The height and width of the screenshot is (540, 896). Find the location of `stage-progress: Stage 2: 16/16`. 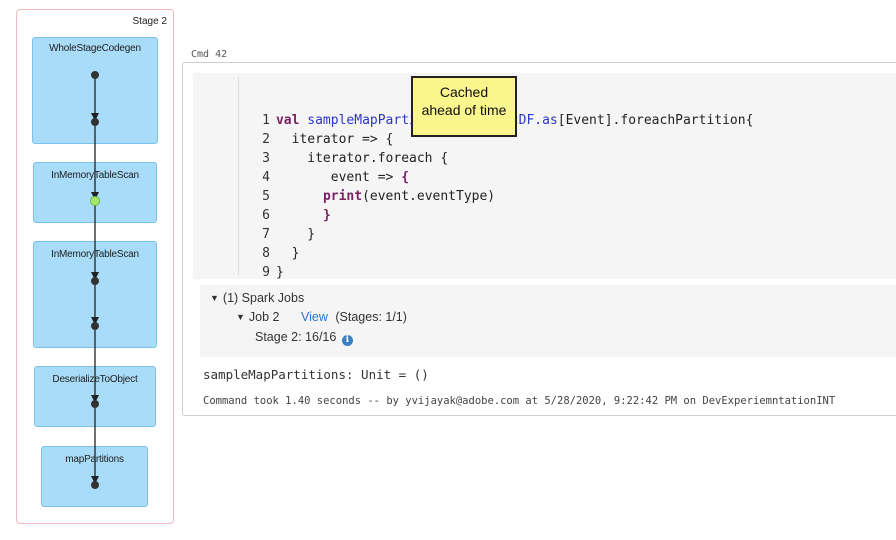

stage-progress: Stage 2: 16/16 is located at coordinates (296, 337).